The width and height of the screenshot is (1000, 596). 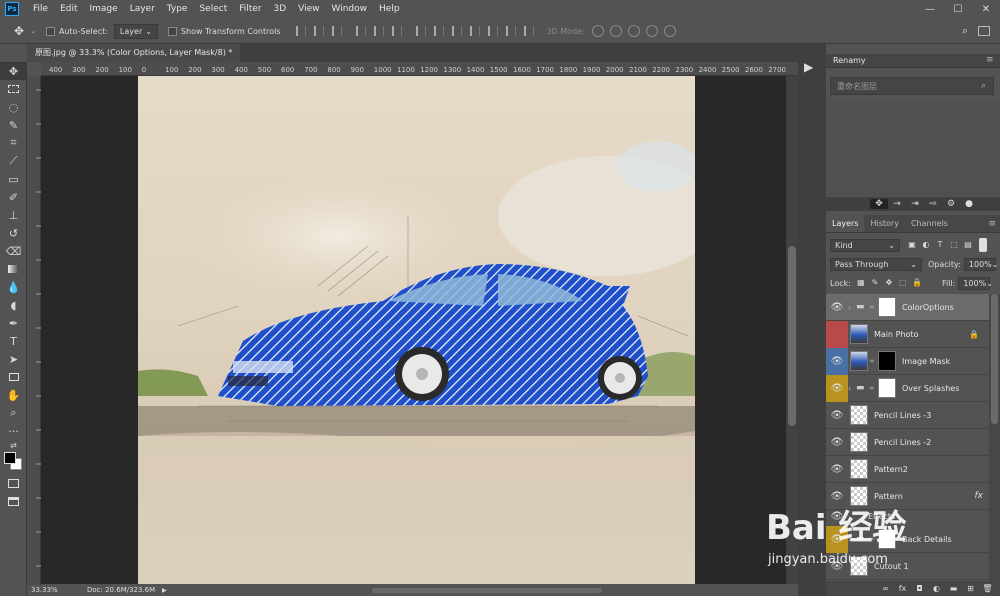 I want to click on move-icon: ✥, so click(x=19, y=31).